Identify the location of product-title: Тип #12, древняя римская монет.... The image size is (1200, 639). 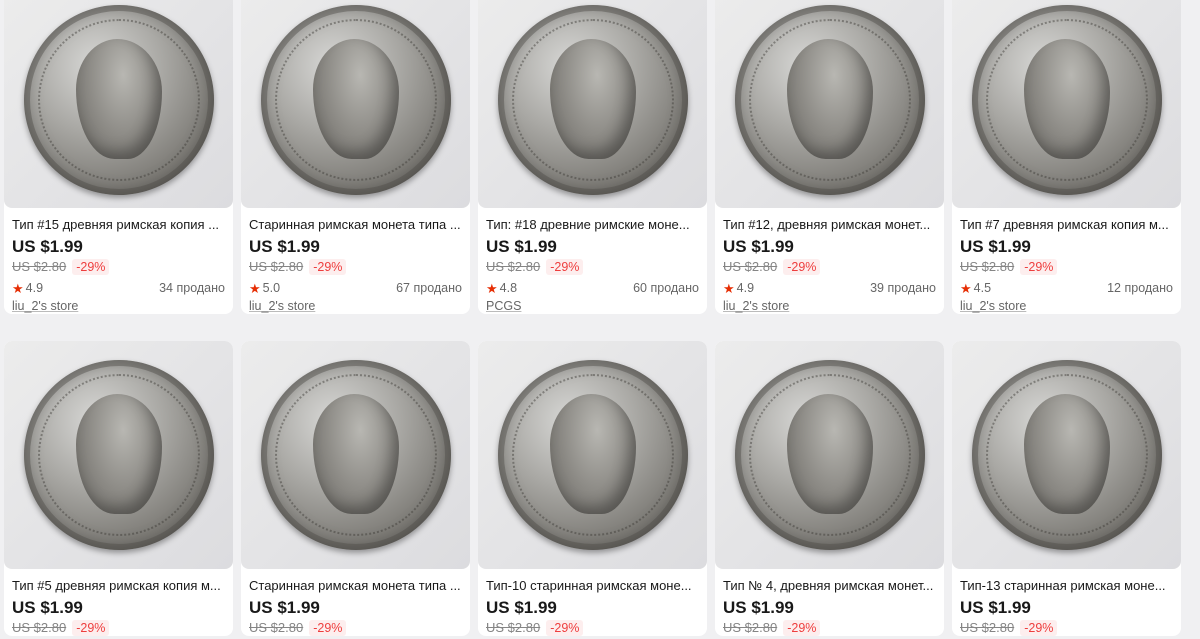
(829, 225).